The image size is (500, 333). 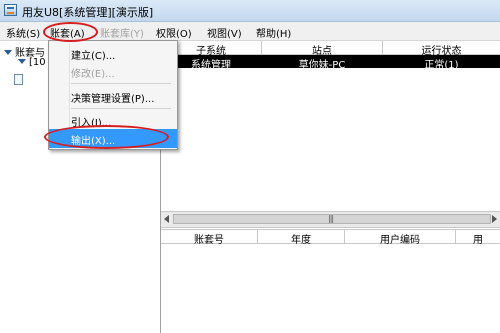 I want to click on menu-view: 视图(V), so click(x=224, y=32).